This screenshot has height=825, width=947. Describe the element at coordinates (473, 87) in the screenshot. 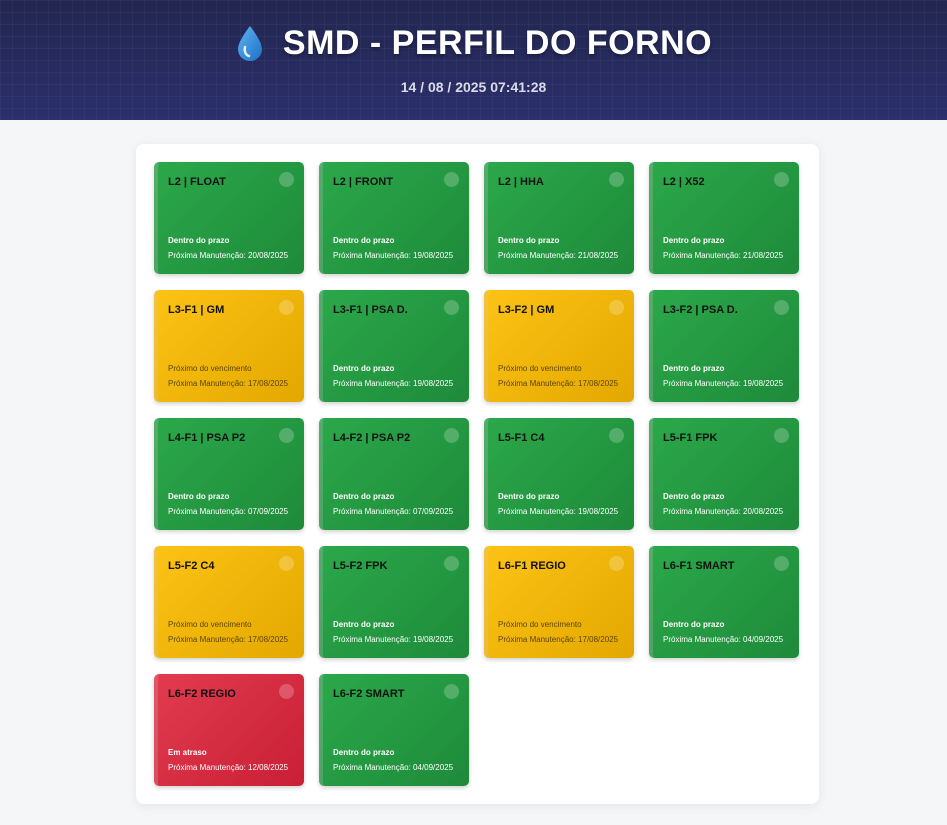

I see `current-datetime: 14 / 08 / 2025 07:41:28` at that location.